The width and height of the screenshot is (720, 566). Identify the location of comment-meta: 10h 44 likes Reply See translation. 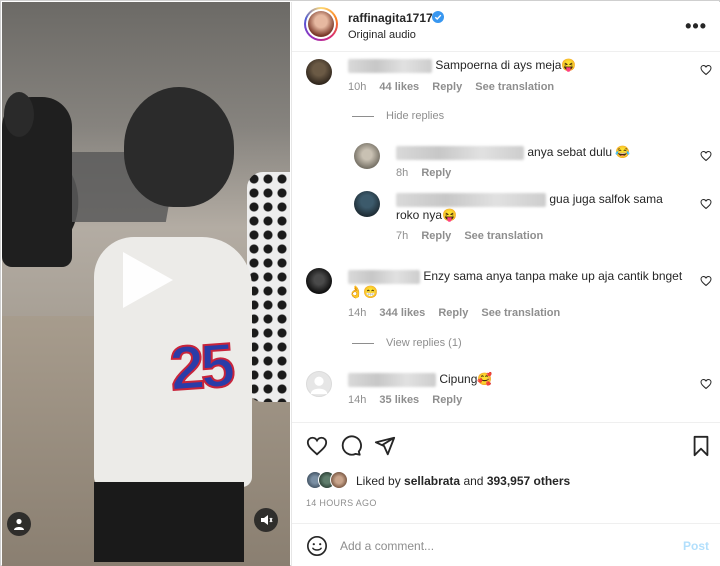
(456, 87).